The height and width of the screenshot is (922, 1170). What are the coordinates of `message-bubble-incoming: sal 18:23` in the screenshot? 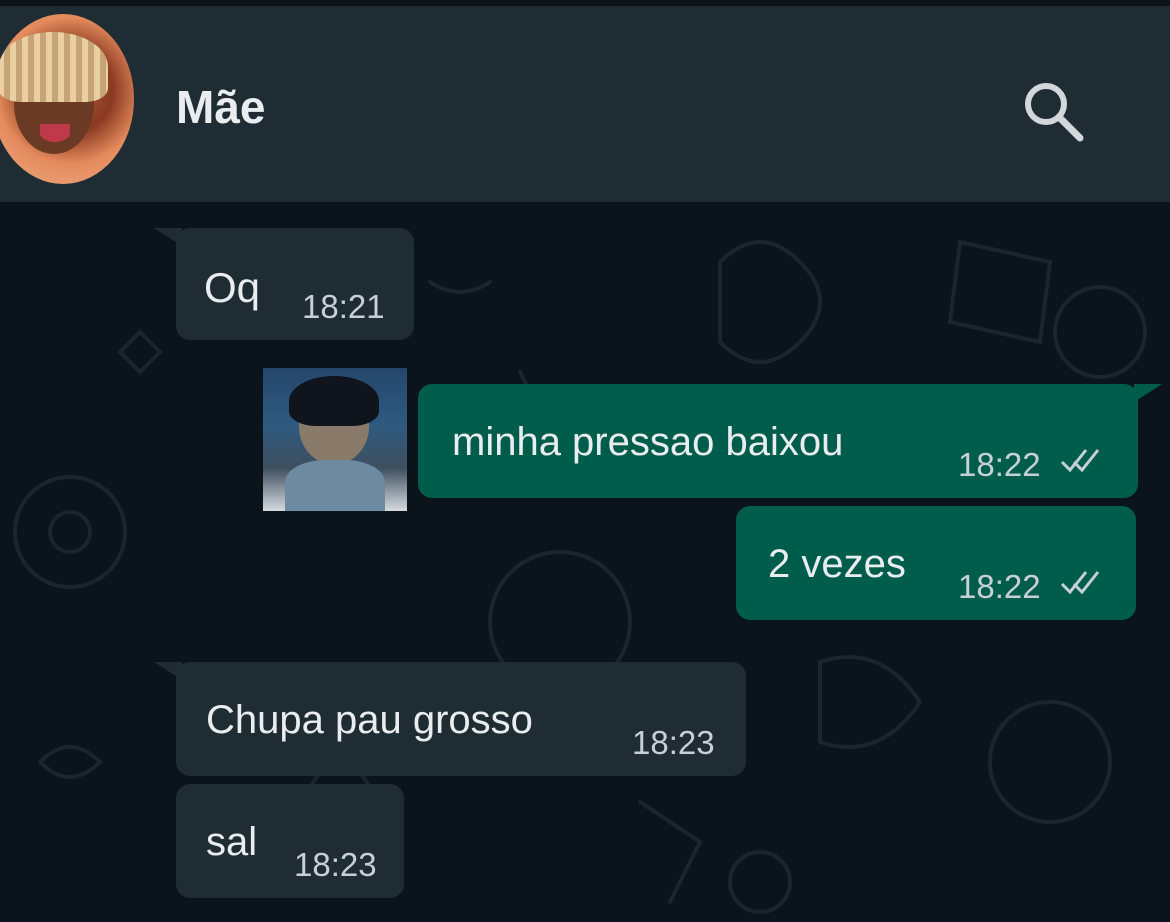 It's located at (290, 841).